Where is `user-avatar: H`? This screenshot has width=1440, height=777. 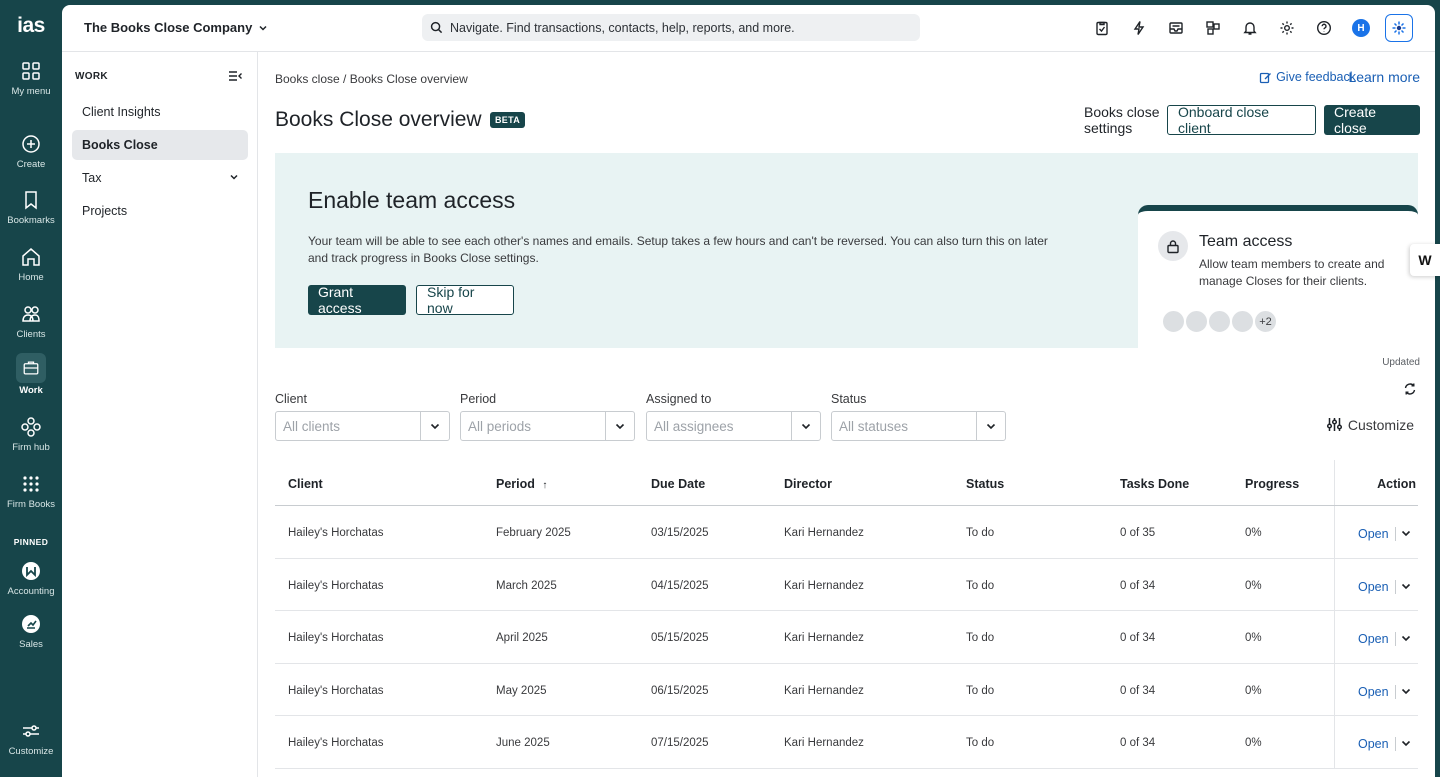
user-avatar: H is located at coordinates (1361, 28).